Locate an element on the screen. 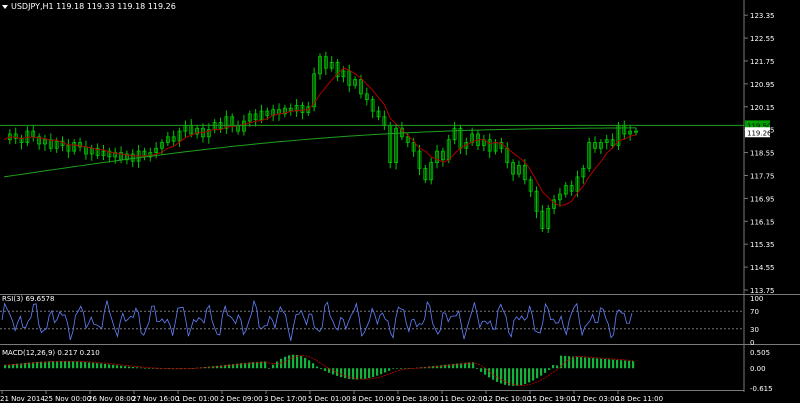 This screenshot has width=800, height=403. price-tick-label: 114.55 is located at coordinates (762, 268).